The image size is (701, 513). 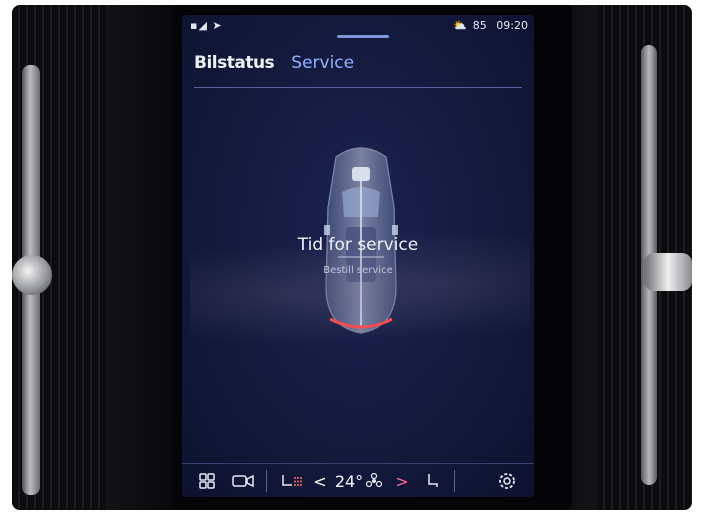 What do you see at coordinates (199, 25) in the screenshot?
I see `signal-icon: ▪◢` at bounding box center [199, 25].